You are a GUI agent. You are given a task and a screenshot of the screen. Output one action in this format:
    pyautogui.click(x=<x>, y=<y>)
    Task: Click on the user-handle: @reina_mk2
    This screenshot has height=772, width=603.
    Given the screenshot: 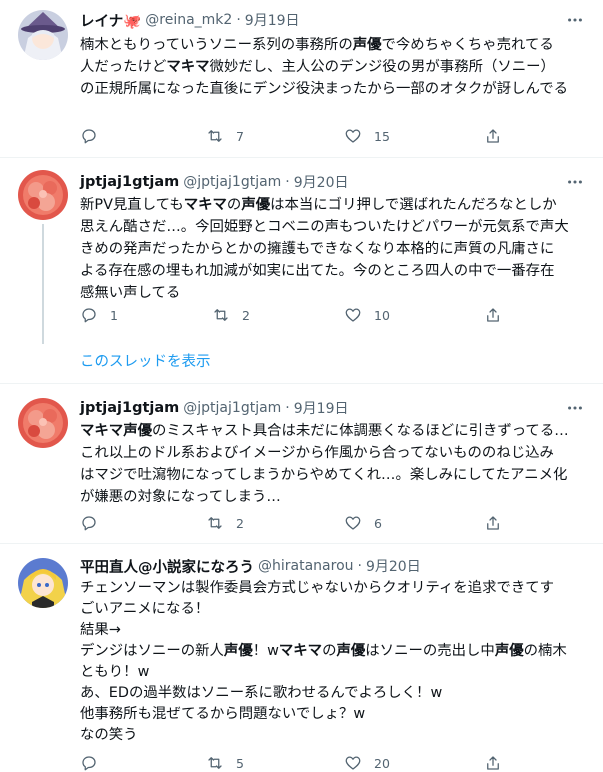 What is the action you would take?
    pyautogui.click(x=188, y=20)
    